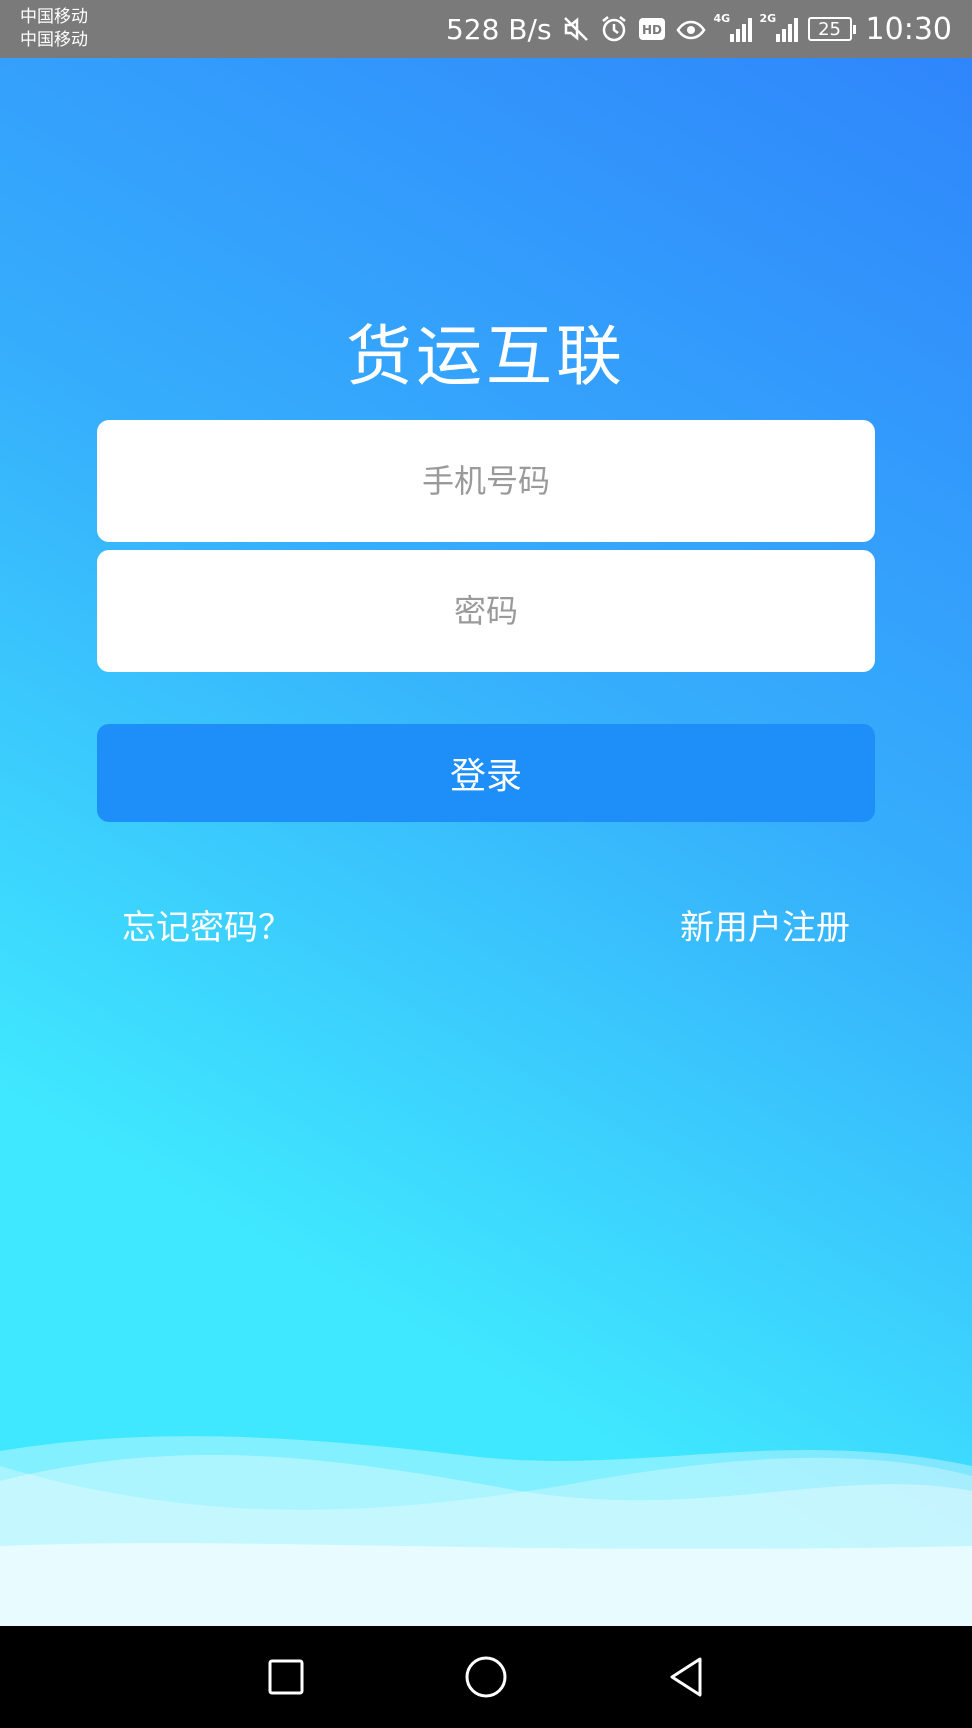  I want to click on login-button-label: 登录, so click(485, 776).